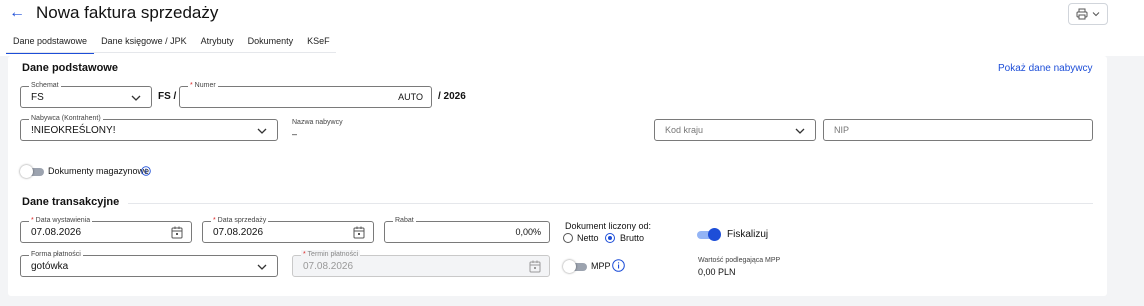 This screenshot has height=306, width=1144. I want to click on issue-date-input: * Data wystawienia 07.08.2026, so click(106, 229).